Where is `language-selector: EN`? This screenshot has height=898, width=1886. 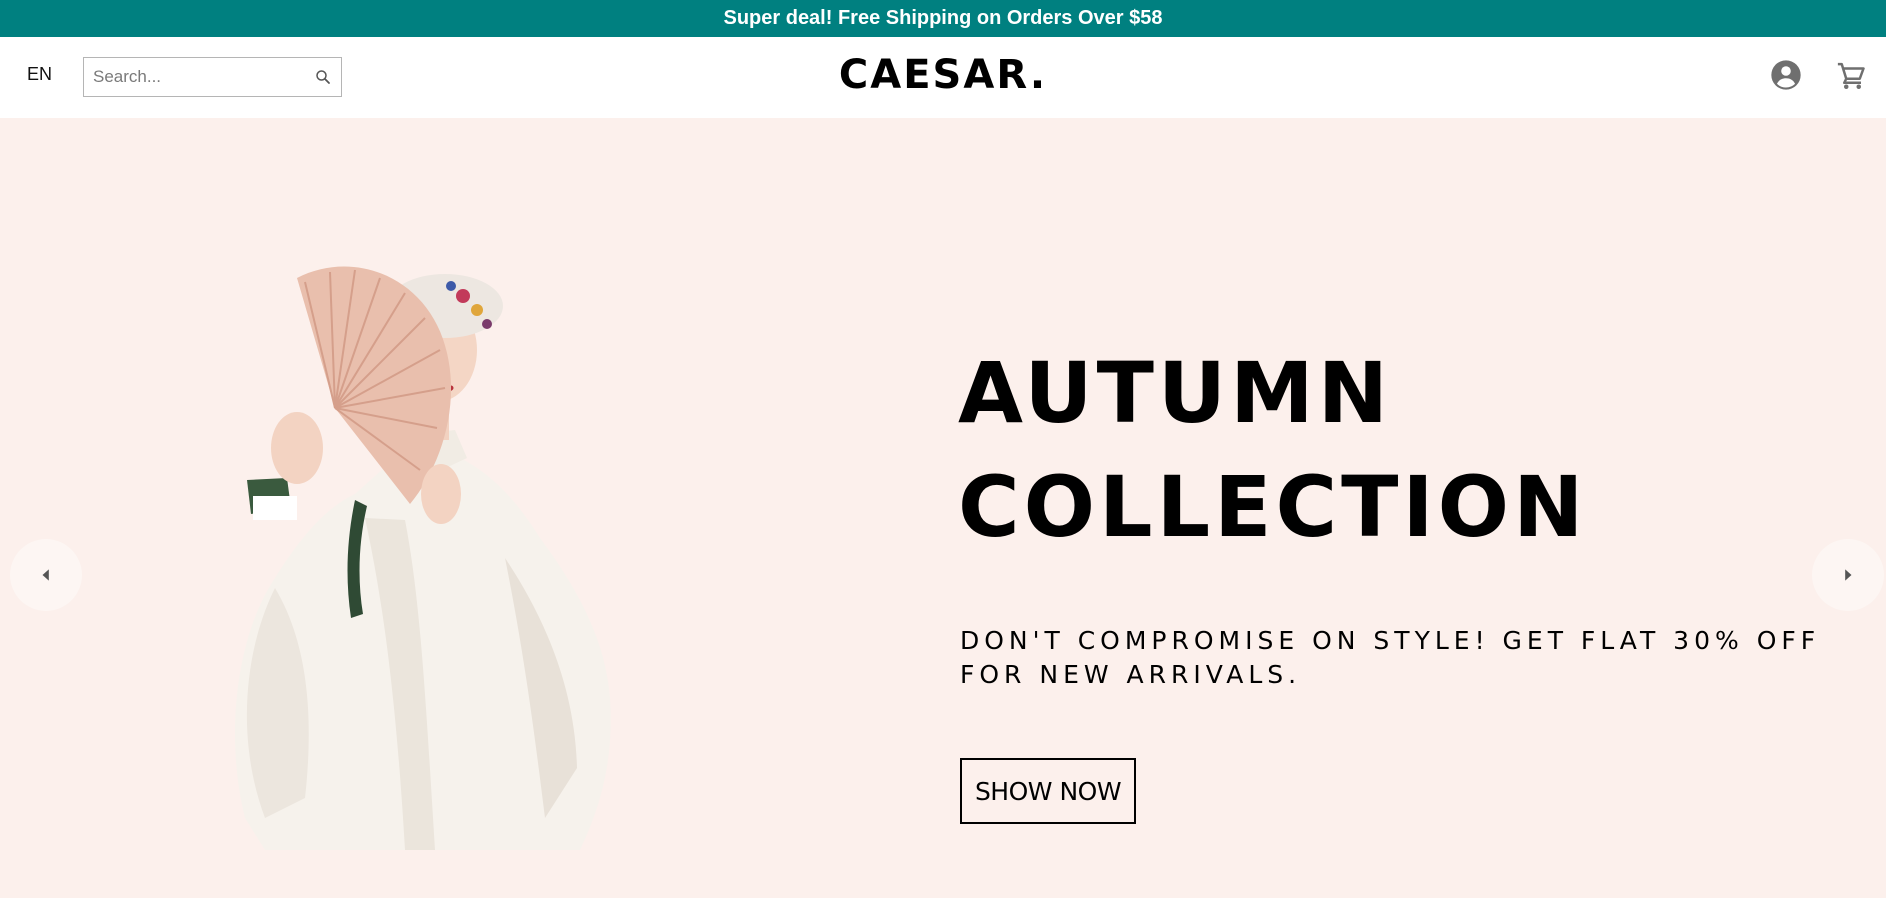 language-selector: EN is located at coordinates (39, 74).